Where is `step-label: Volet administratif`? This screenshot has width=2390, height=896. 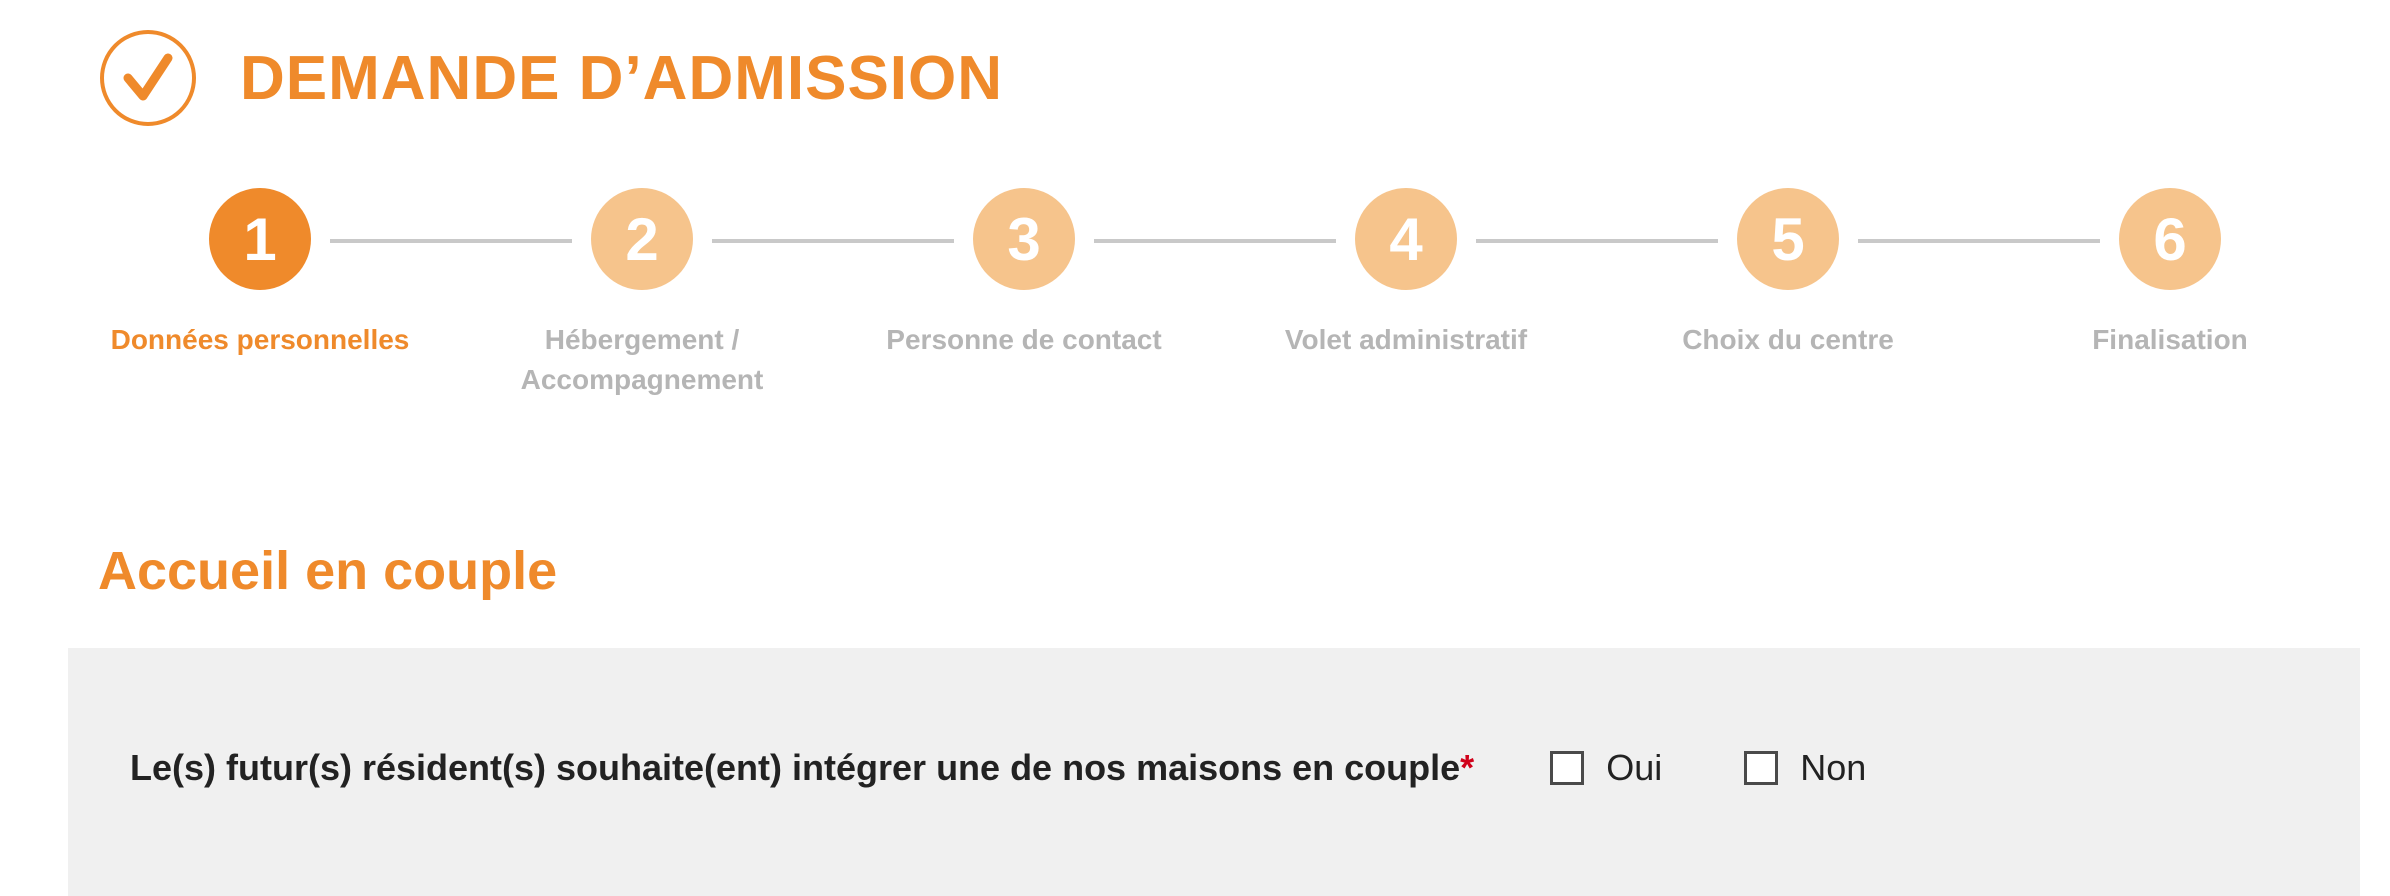
step-label: Volet administratif is located at coordinates (1406, 339).